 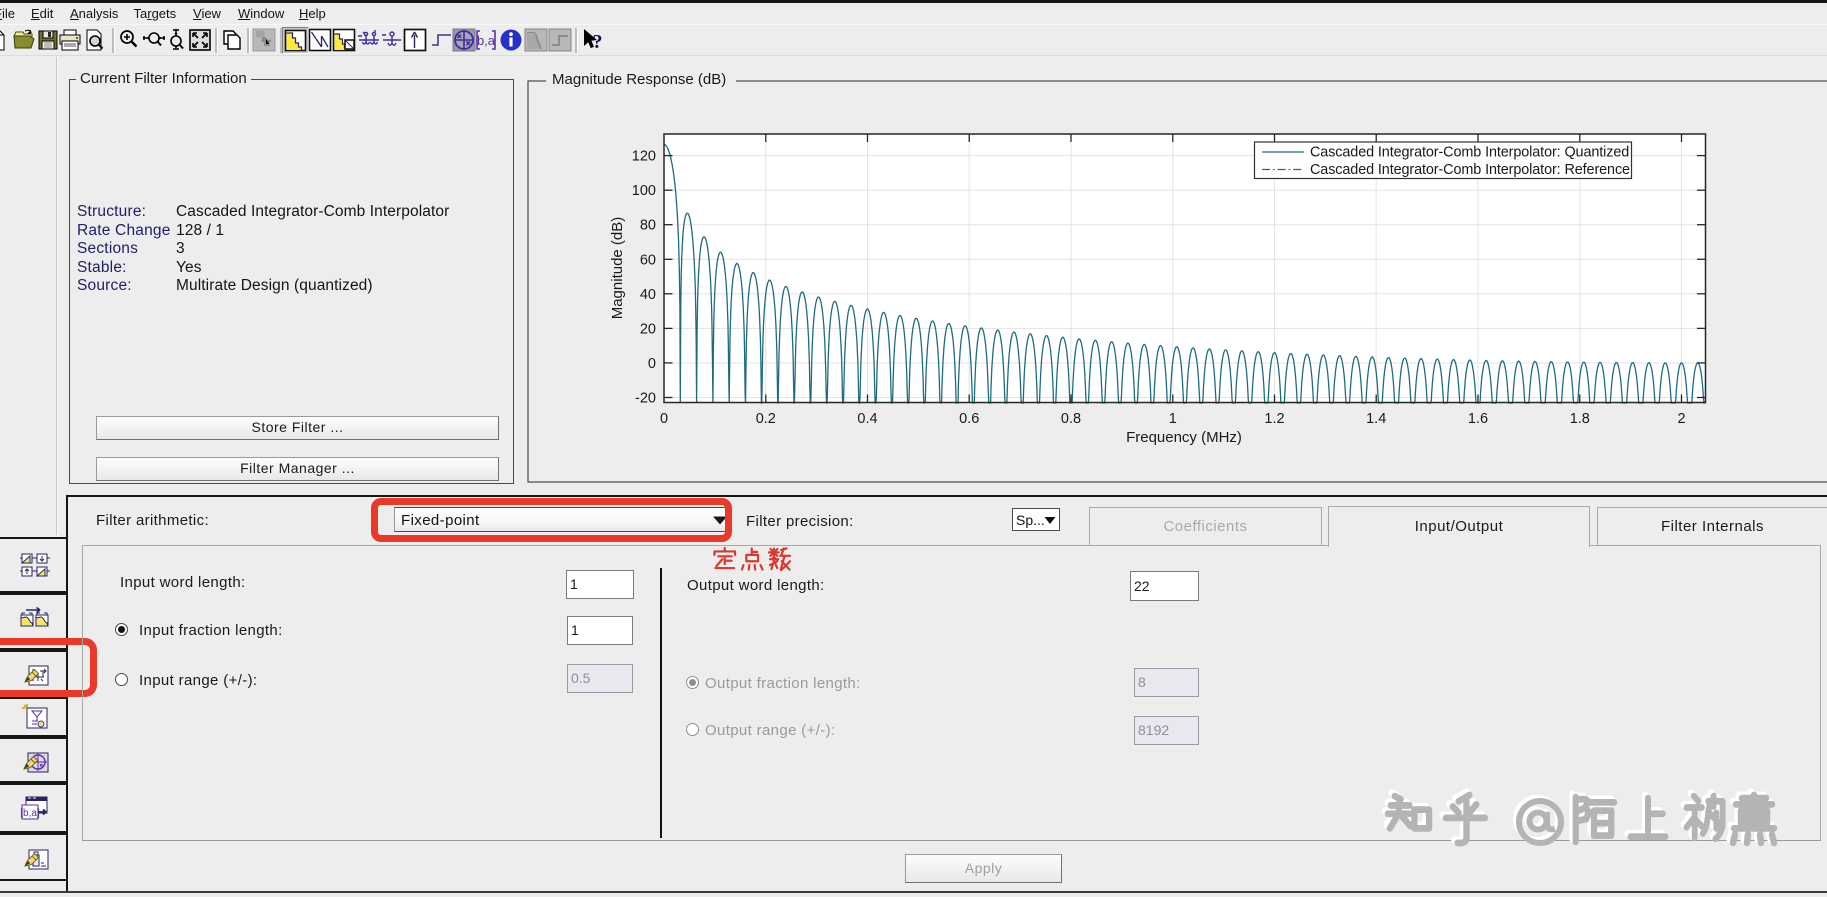 What do you see at coordinates (644, 191) in the screenshot?
I see `svg-text: 100` at bounding box center [644, 191].